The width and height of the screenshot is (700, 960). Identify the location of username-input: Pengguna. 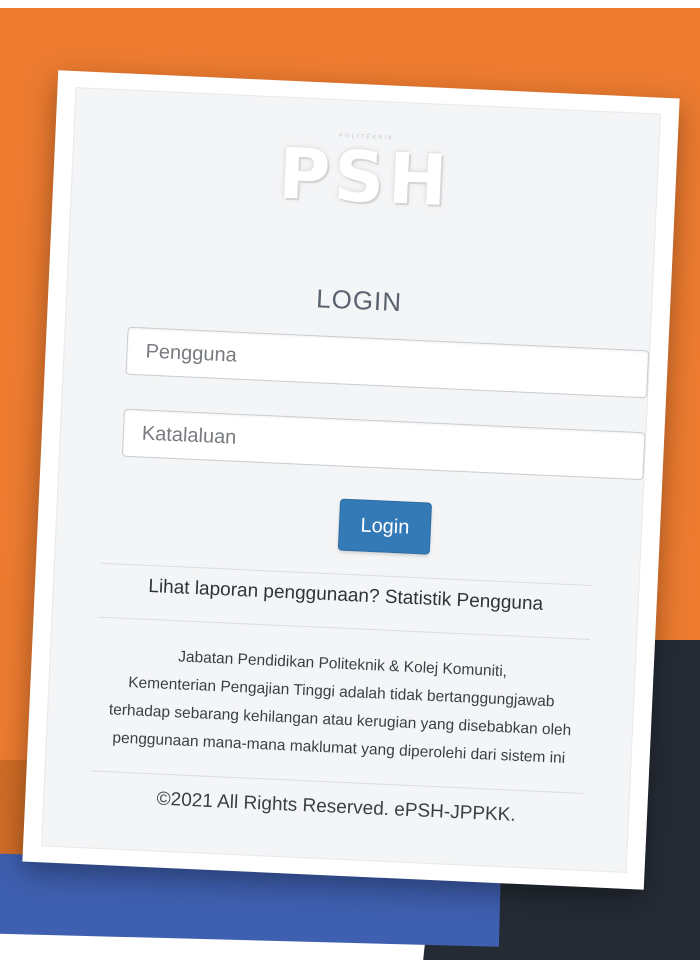
(387, 362).